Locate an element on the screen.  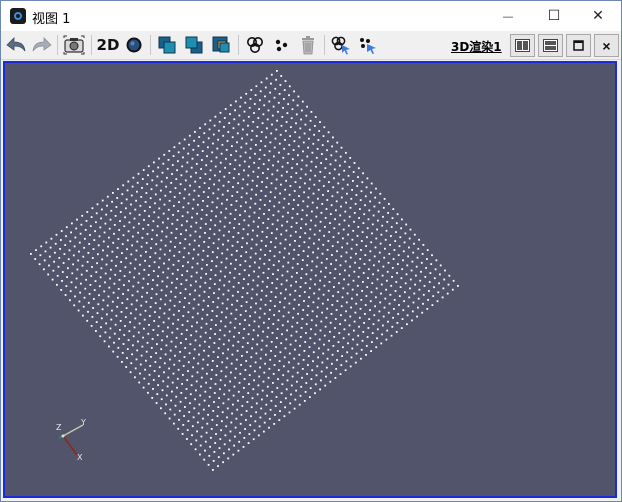
undo-camera-button is located at coordinates (16, 45).